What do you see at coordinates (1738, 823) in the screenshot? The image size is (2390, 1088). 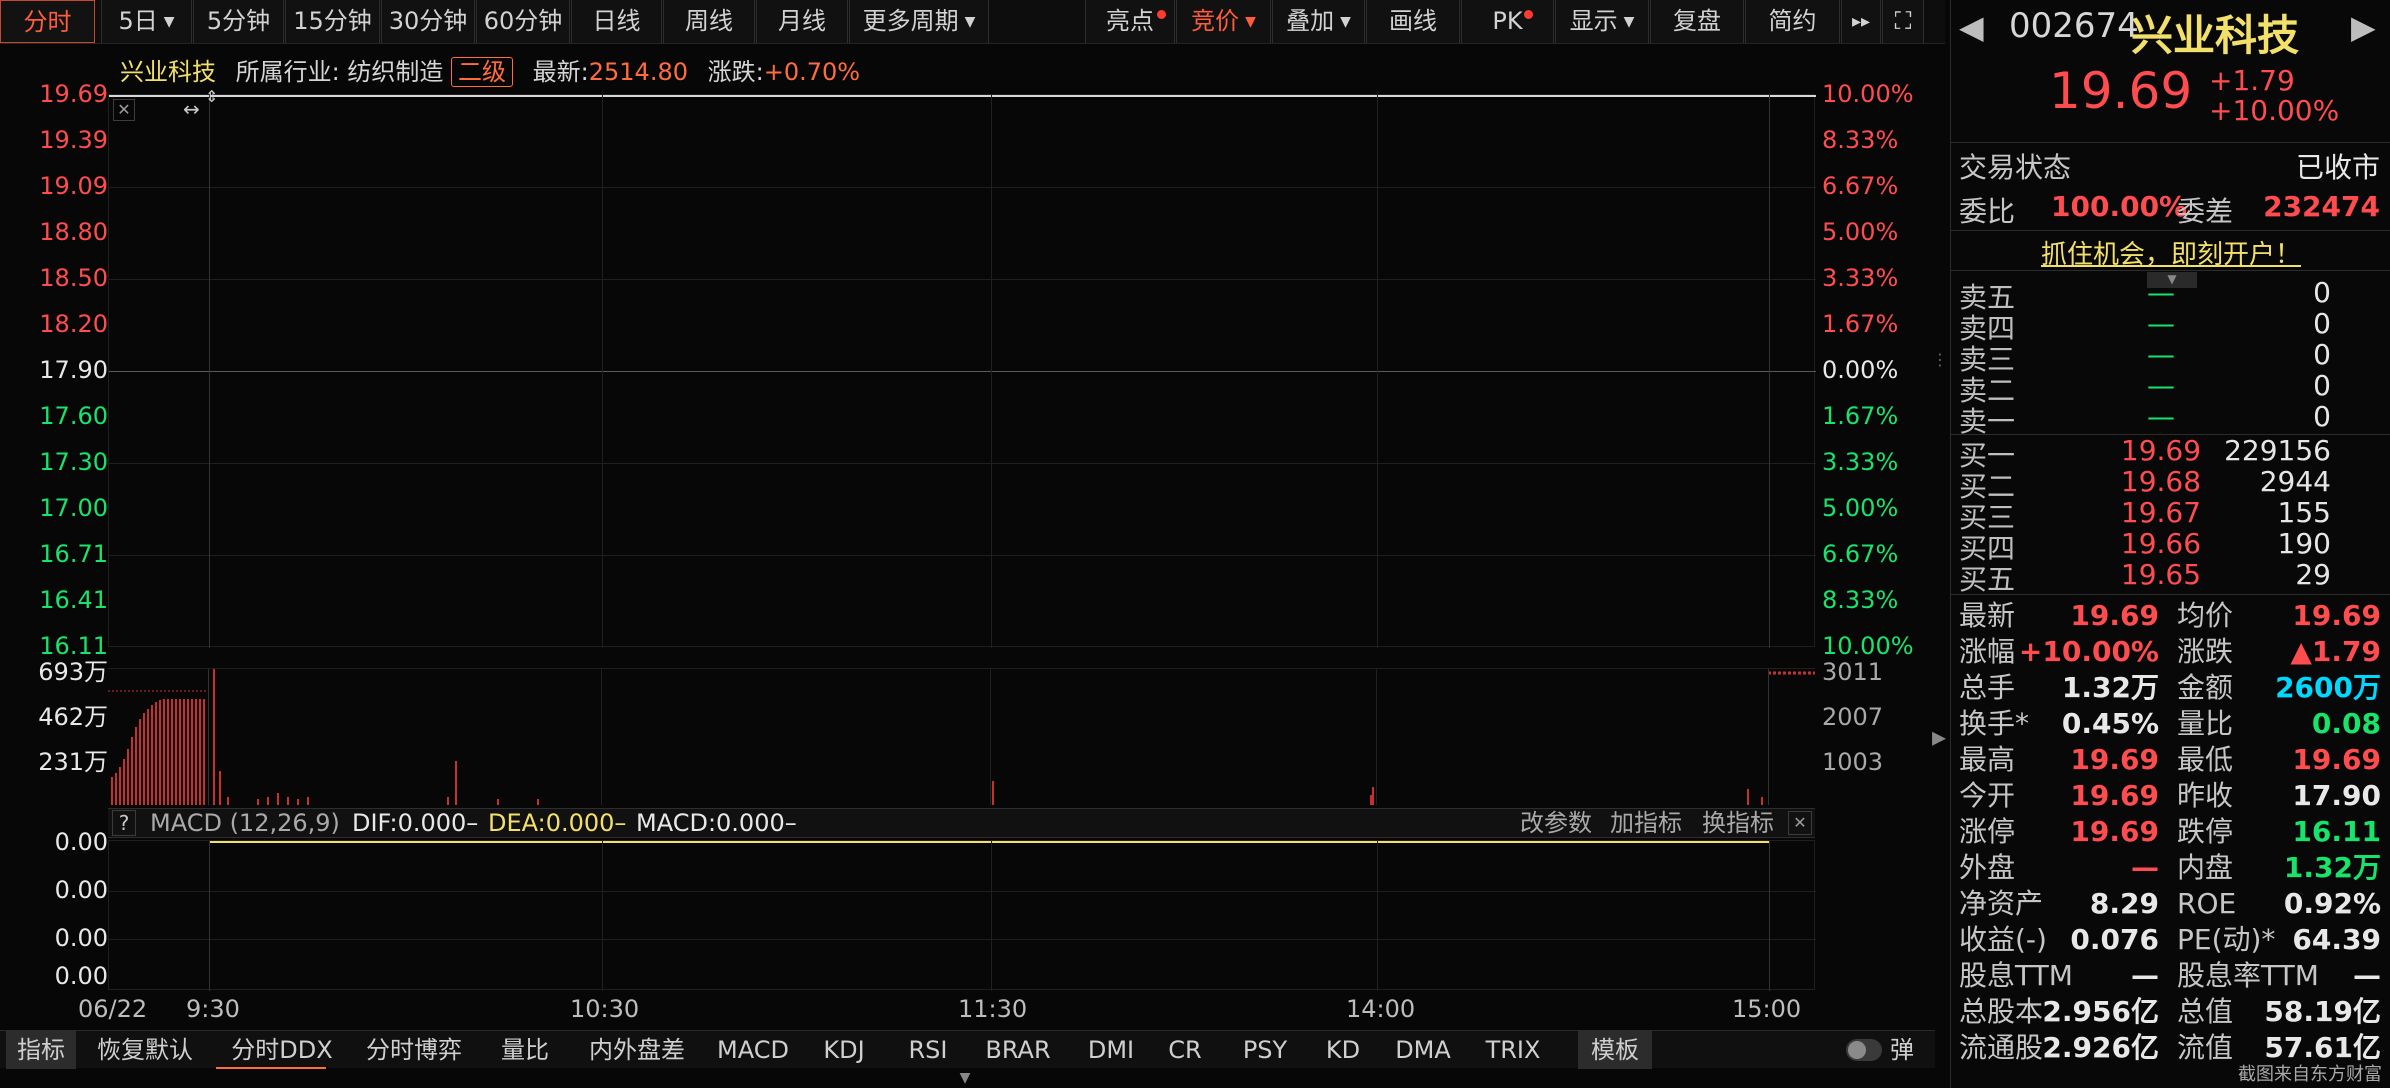 I see `switch-indicator-button: 换指标` at bounding box center [1738, 823].